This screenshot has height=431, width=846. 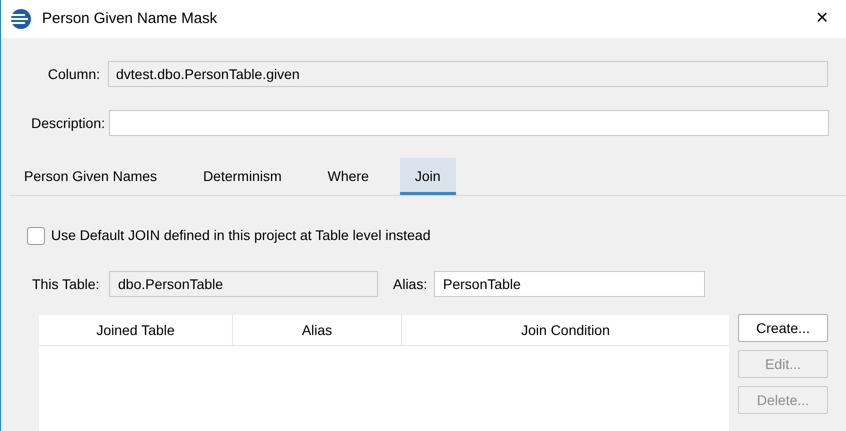 I want to click on alias-field: PersonTable, so click(x=569, y=284).